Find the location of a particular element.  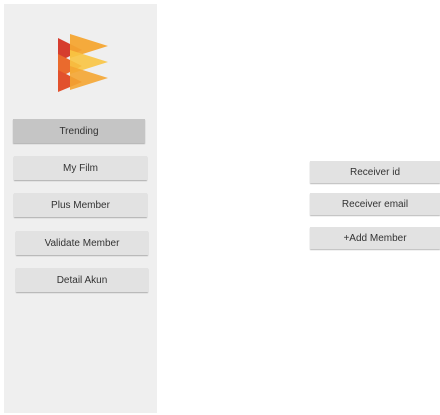

receiver-email-button: Receiver email is located at coordinates (375, 204).